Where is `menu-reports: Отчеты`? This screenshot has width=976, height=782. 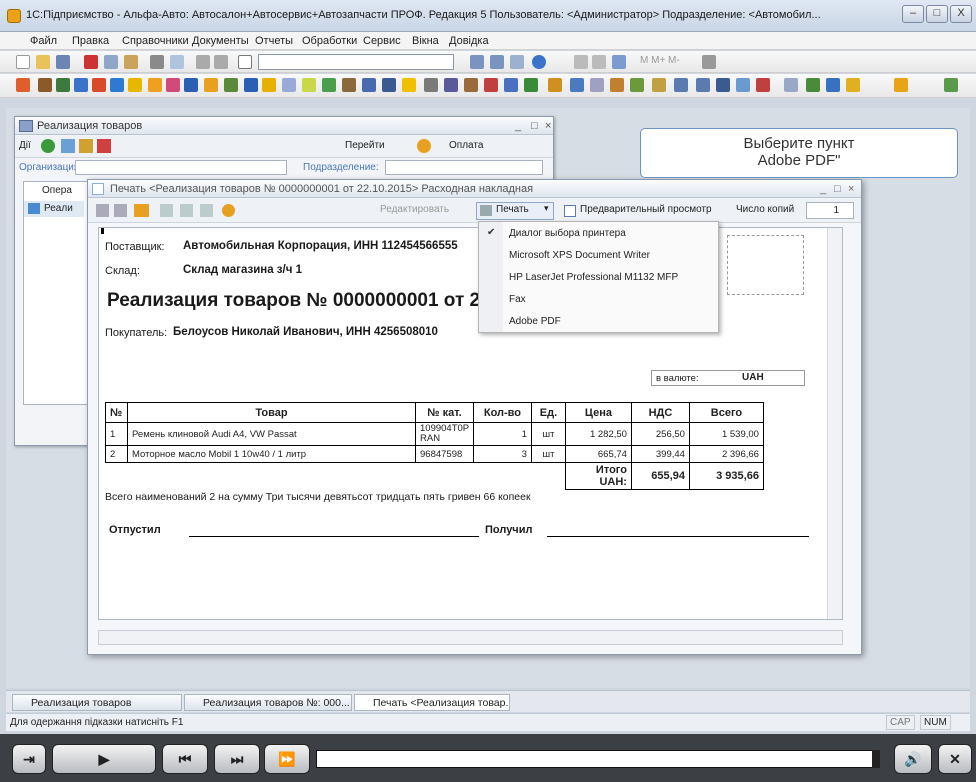 menu-reports: Отчеты is located at coordinates (274, 41).